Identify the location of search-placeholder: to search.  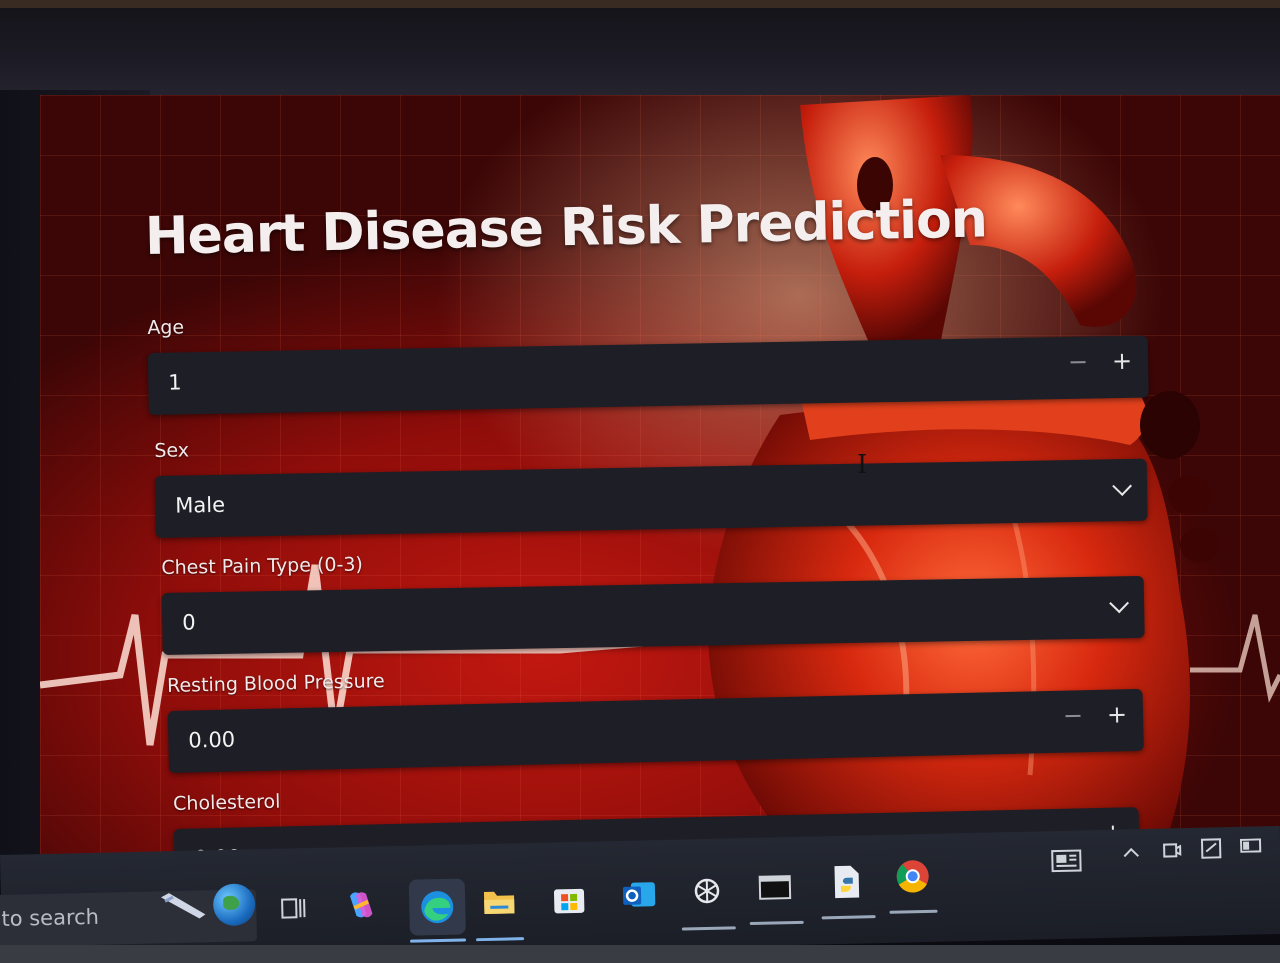
(50, 917).